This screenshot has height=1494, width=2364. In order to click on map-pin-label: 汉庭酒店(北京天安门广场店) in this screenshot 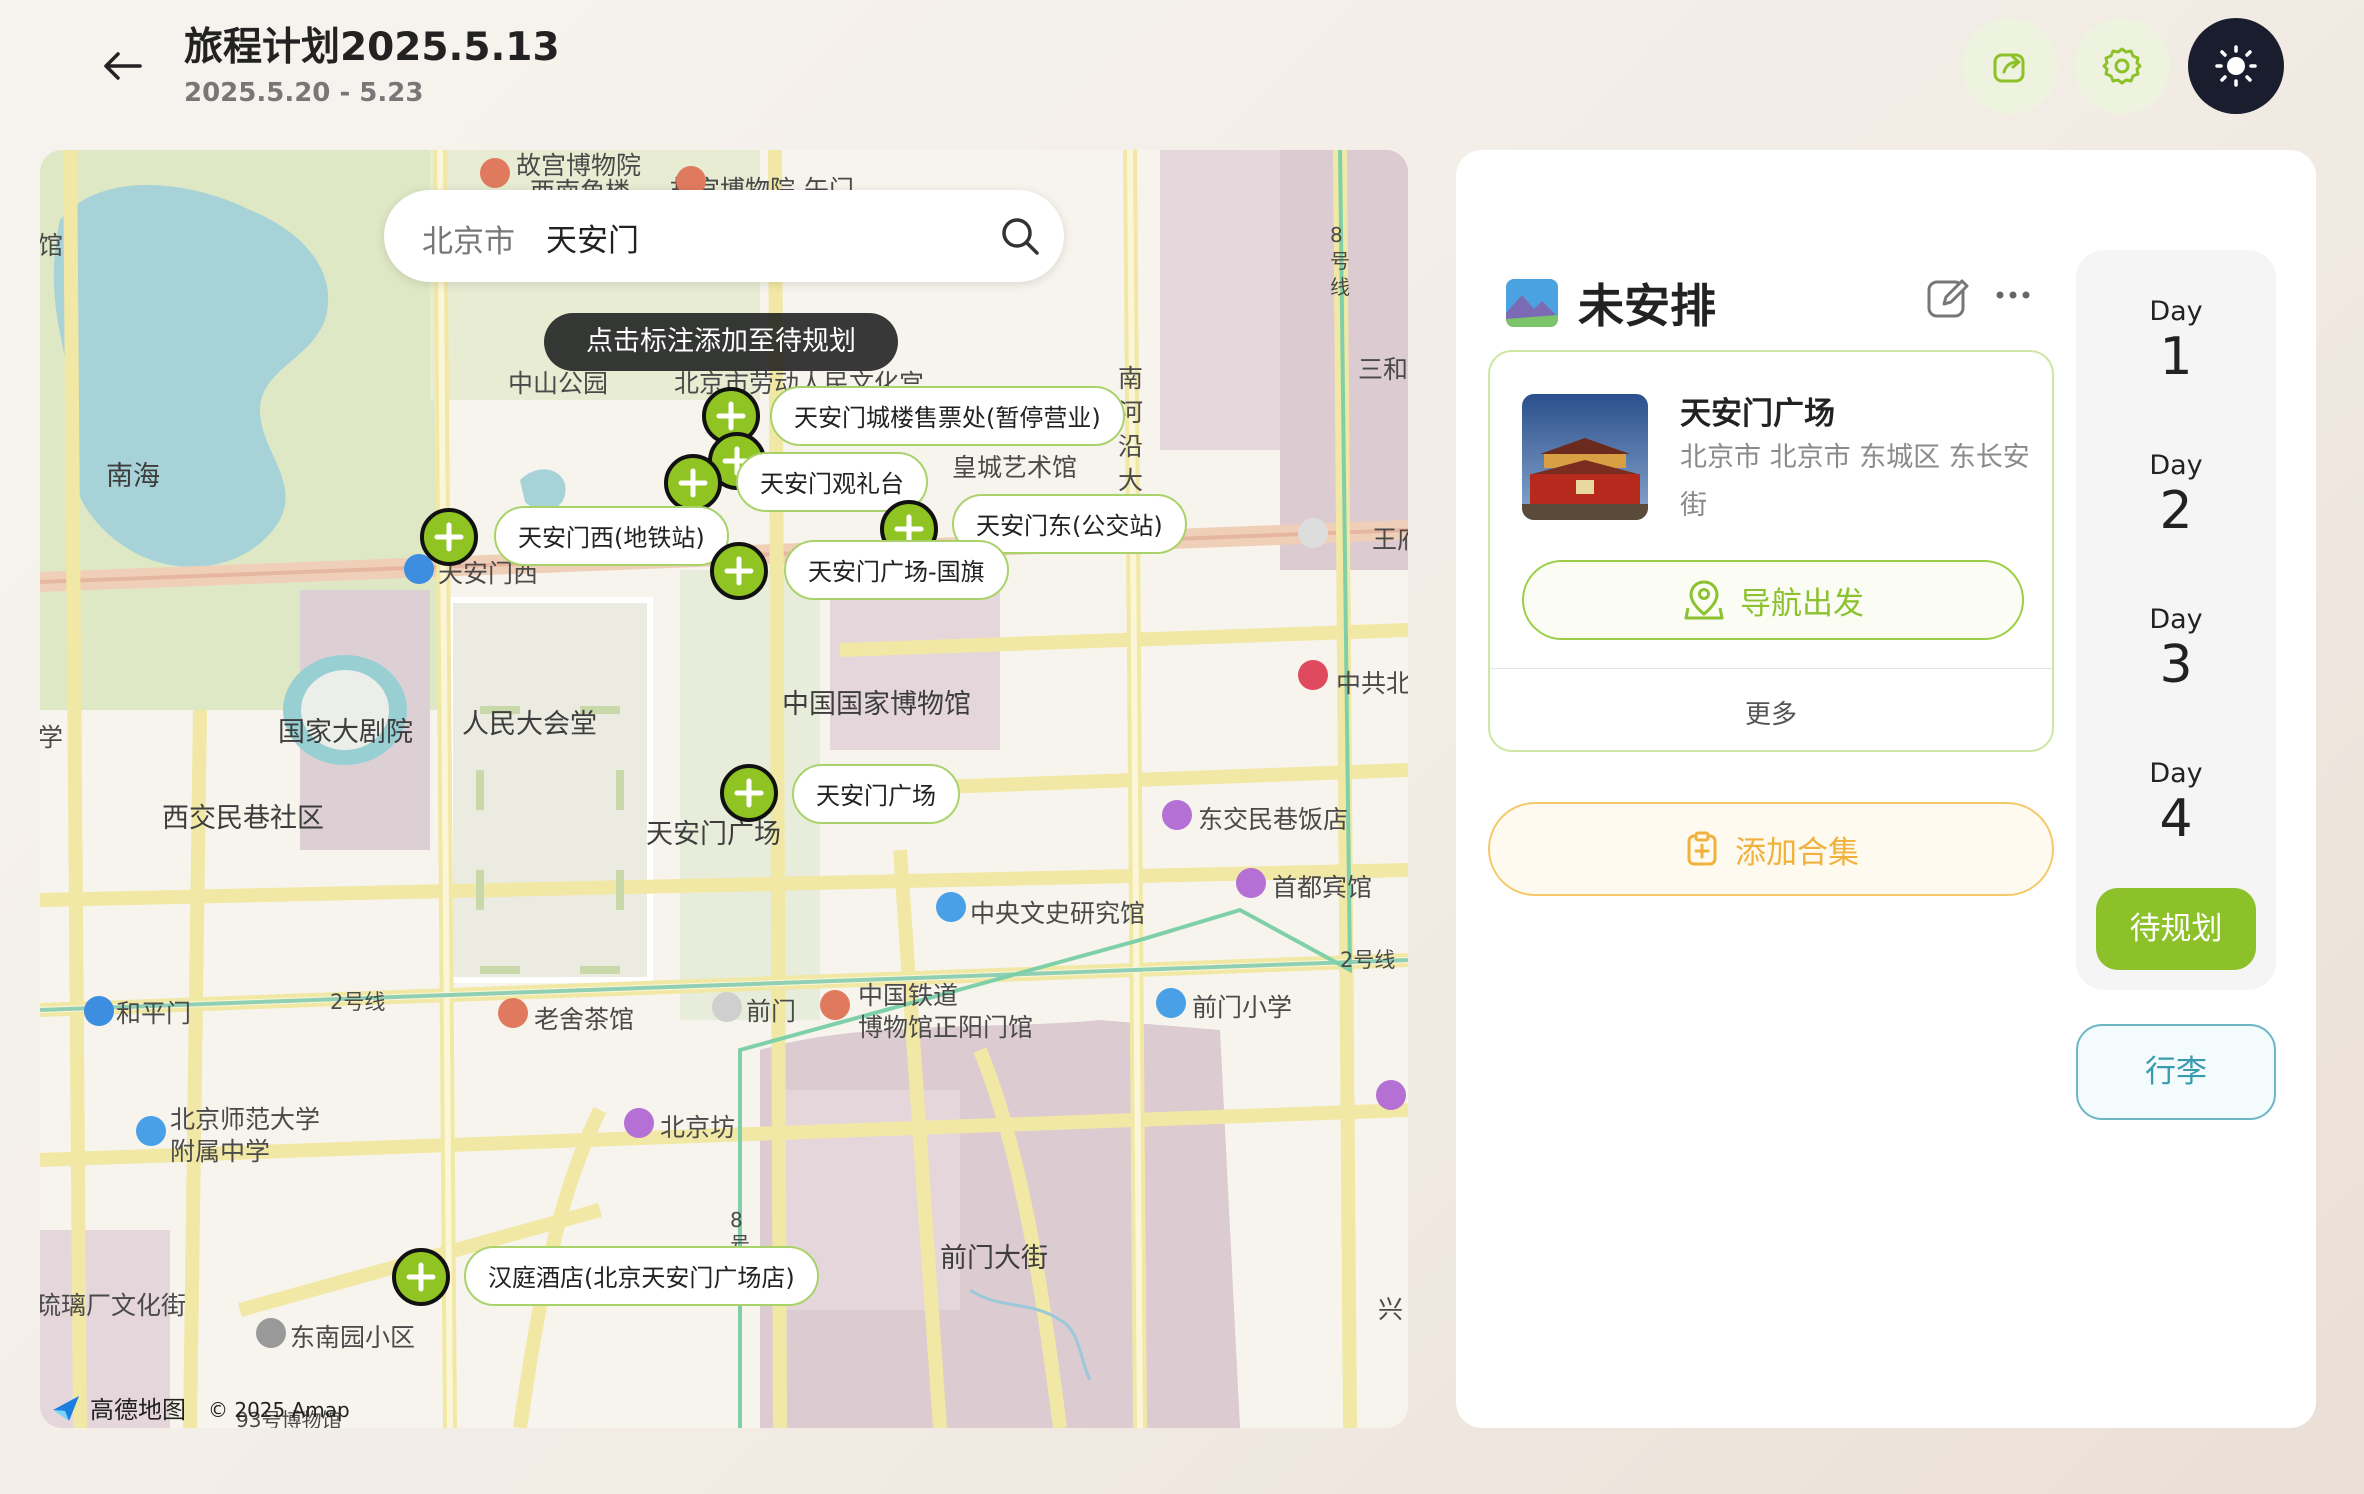, I will do `click(641, 1276)`.